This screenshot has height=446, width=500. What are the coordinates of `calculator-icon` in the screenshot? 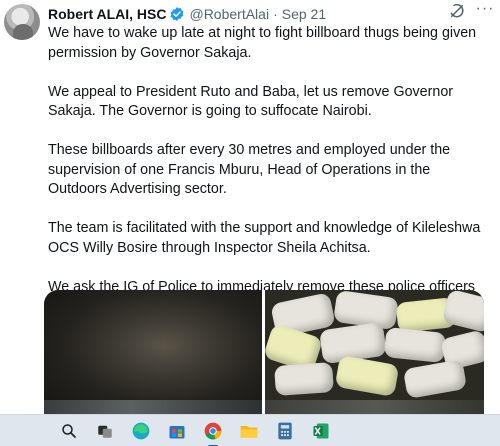 It's located at (285, 431).